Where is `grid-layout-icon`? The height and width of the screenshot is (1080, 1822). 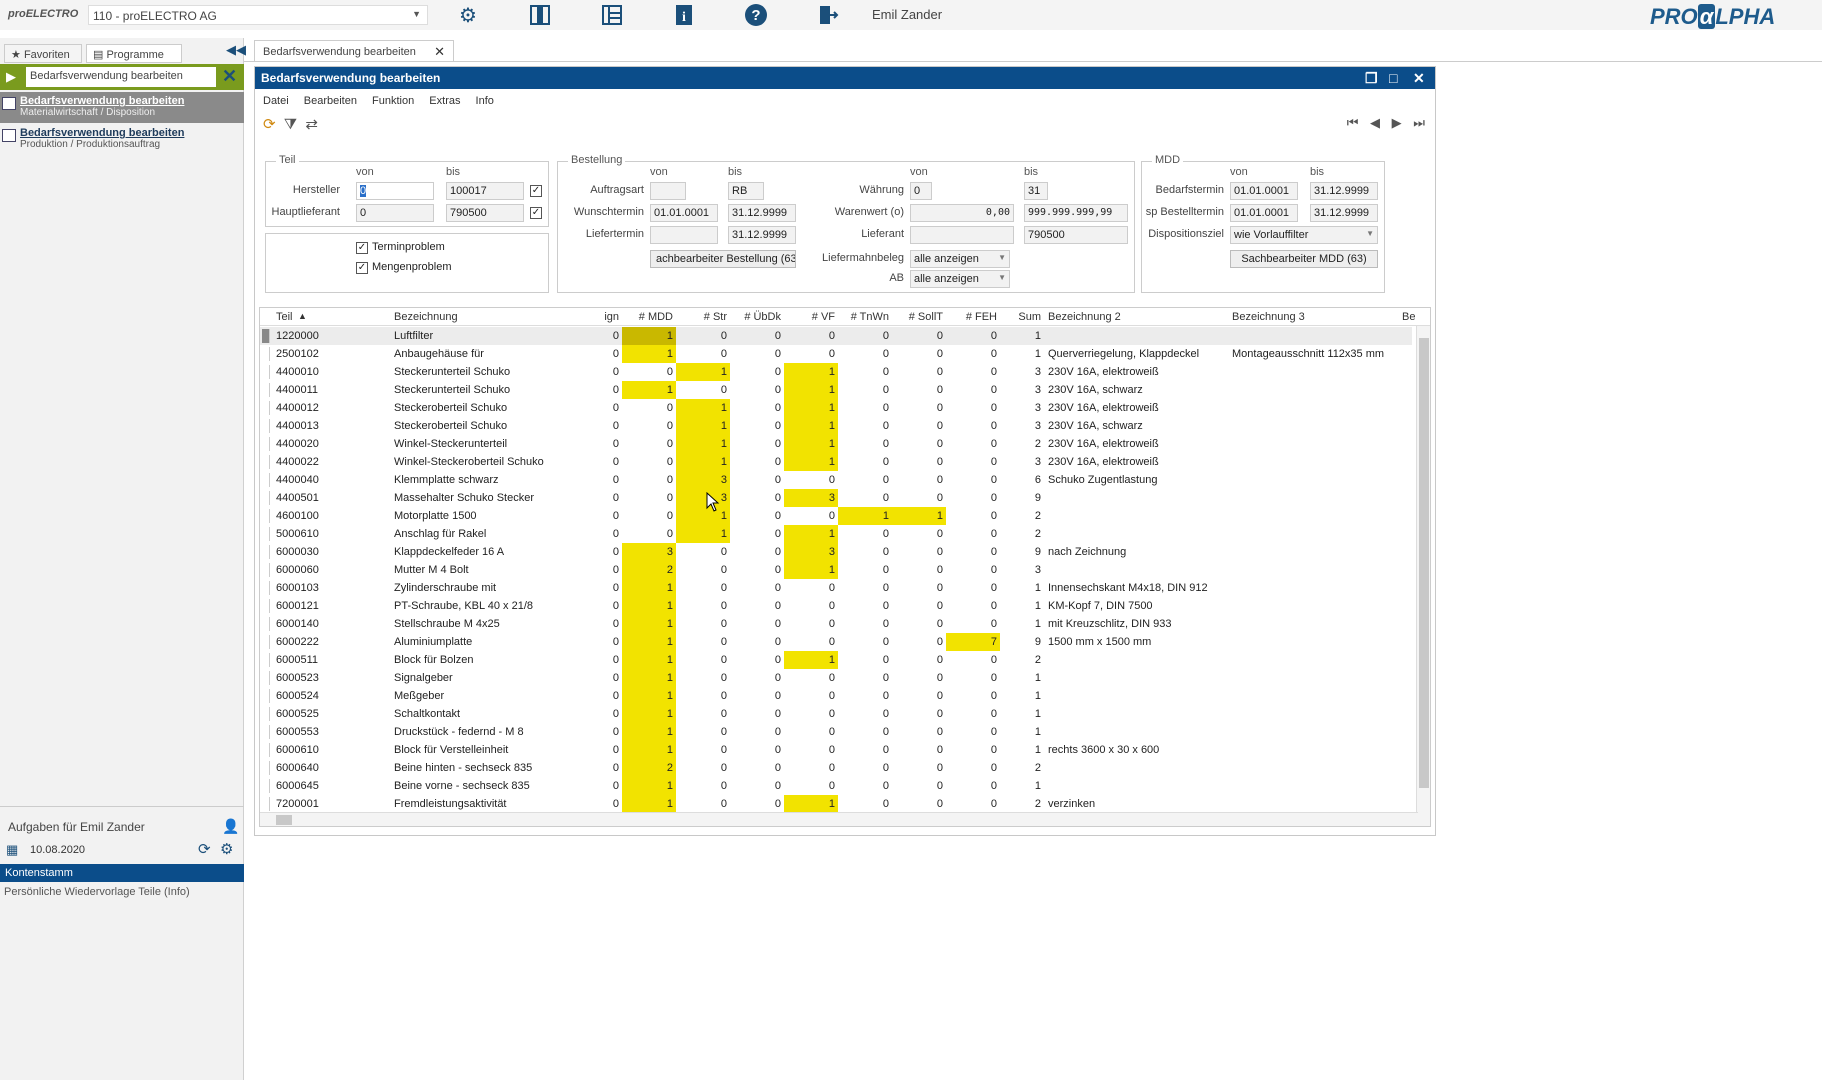 grid-layout-icon is located at coordinates (612, 15).